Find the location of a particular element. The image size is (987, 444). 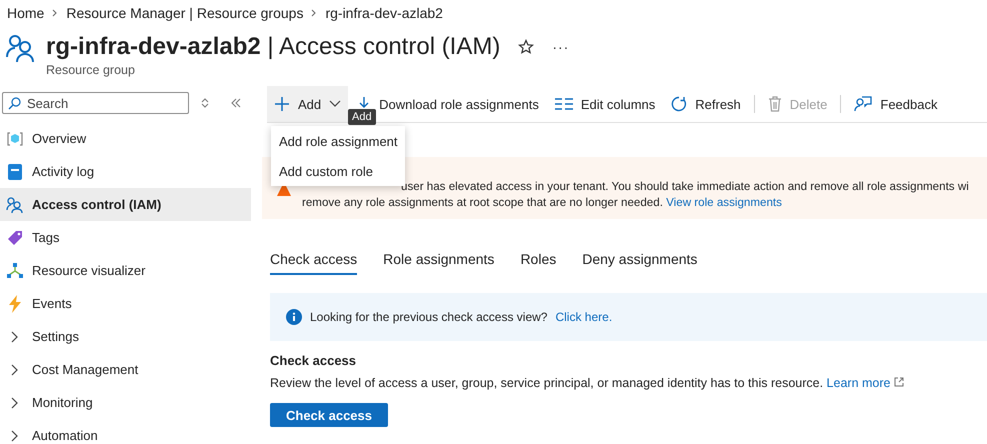

banner-text: remove any role assignments at root scope that are no longer needed. View role assignments is located at coordinates (541, 203).